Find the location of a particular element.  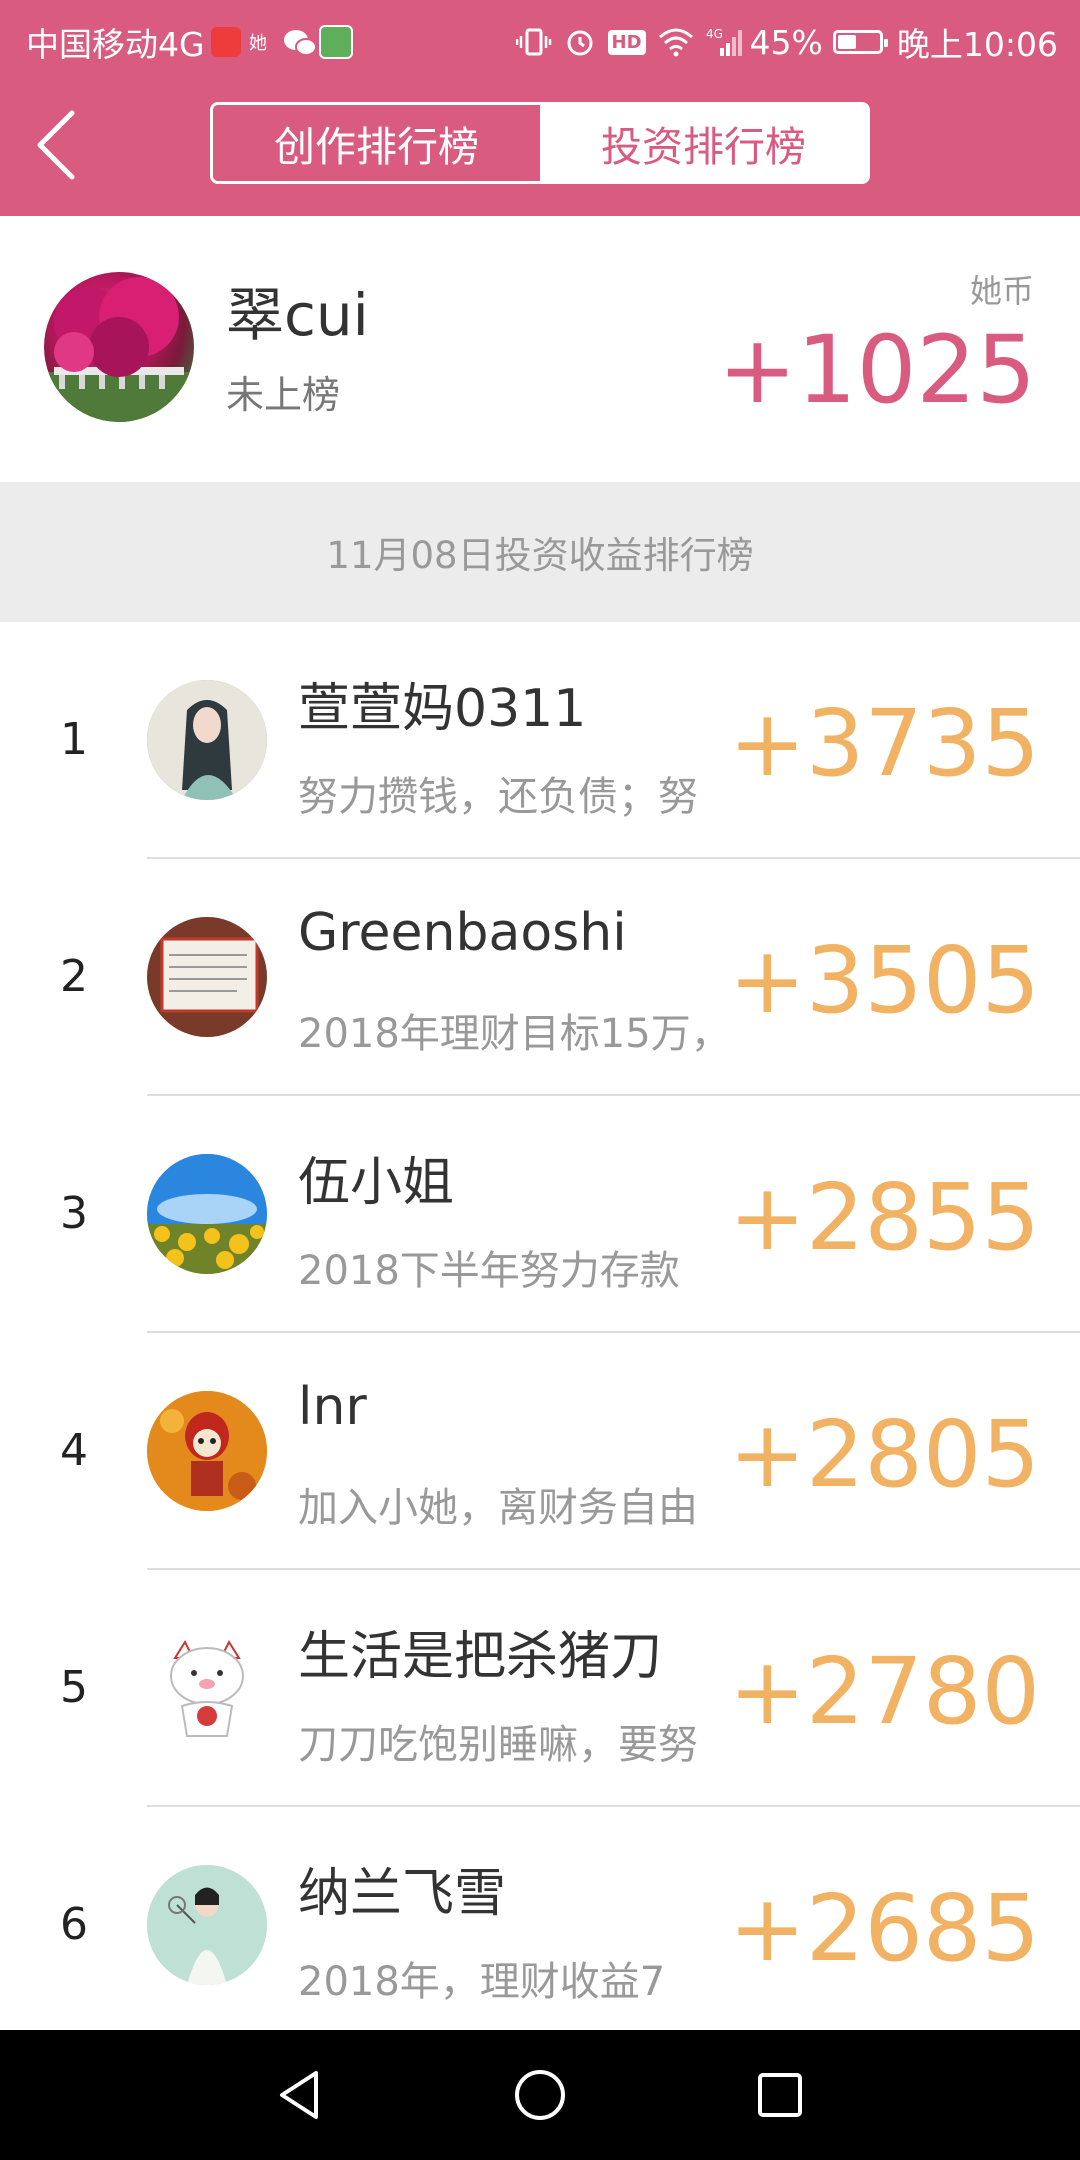

gain-value: +2780 is located at coordinates (884, 1691).